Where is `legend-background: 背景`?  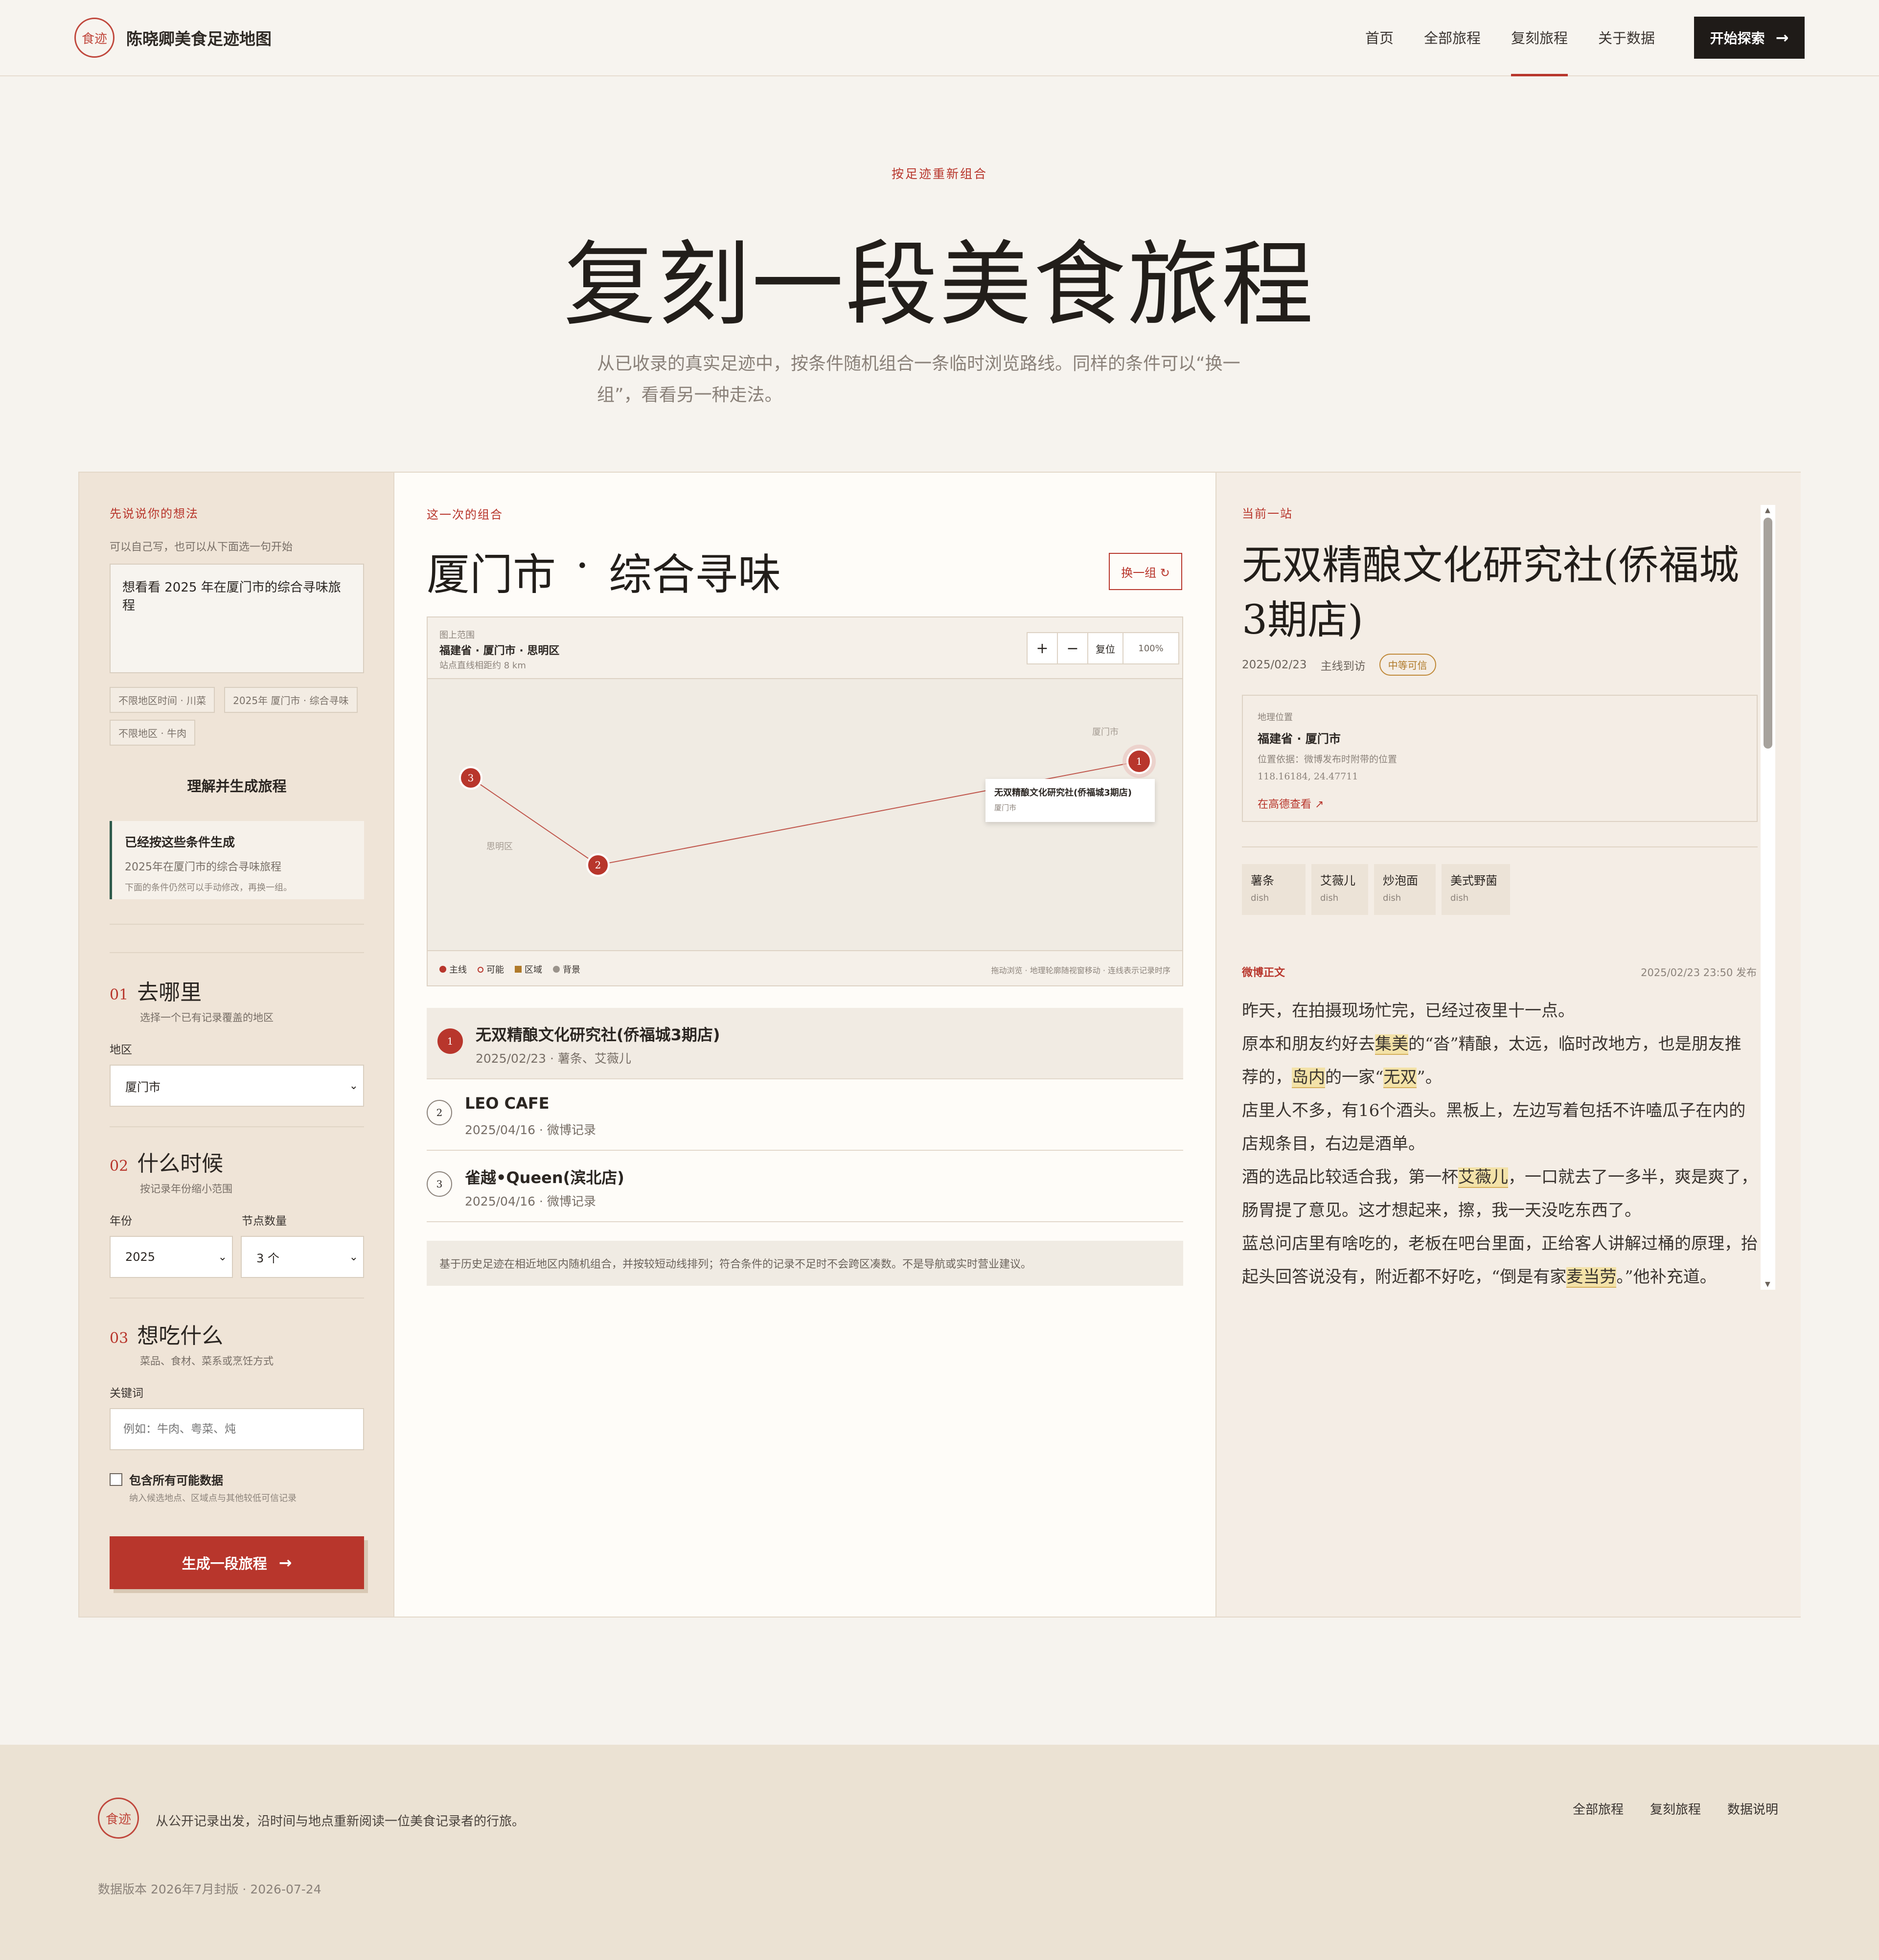
legend-background: 背景 is located at coordinates (566, 969).